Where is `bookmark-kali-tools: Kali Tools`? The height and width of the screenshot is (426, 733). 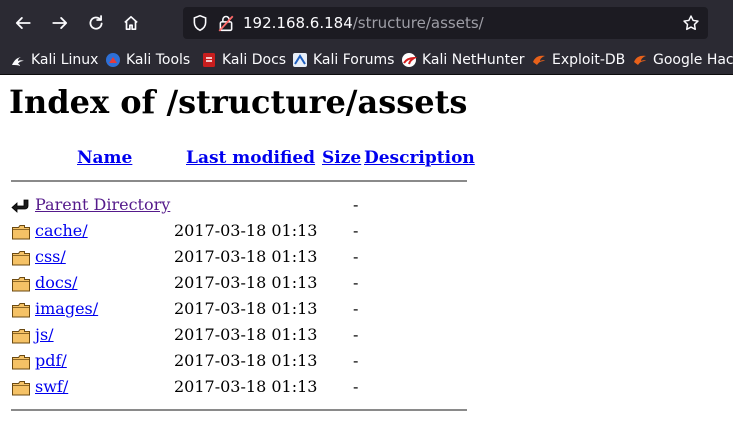
bookmark-kali-tools: Kali Tools is located at coordinates (147, 60).